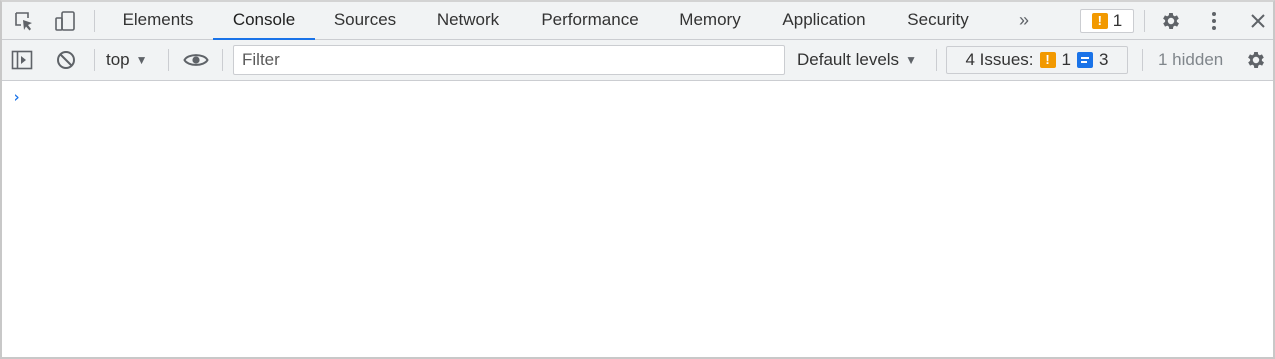 This screenshot has height=359, width=1275. Describe the element at coordinates (848, 59) in the screenshot. I see `log-levels-label: Default levels` at that location.